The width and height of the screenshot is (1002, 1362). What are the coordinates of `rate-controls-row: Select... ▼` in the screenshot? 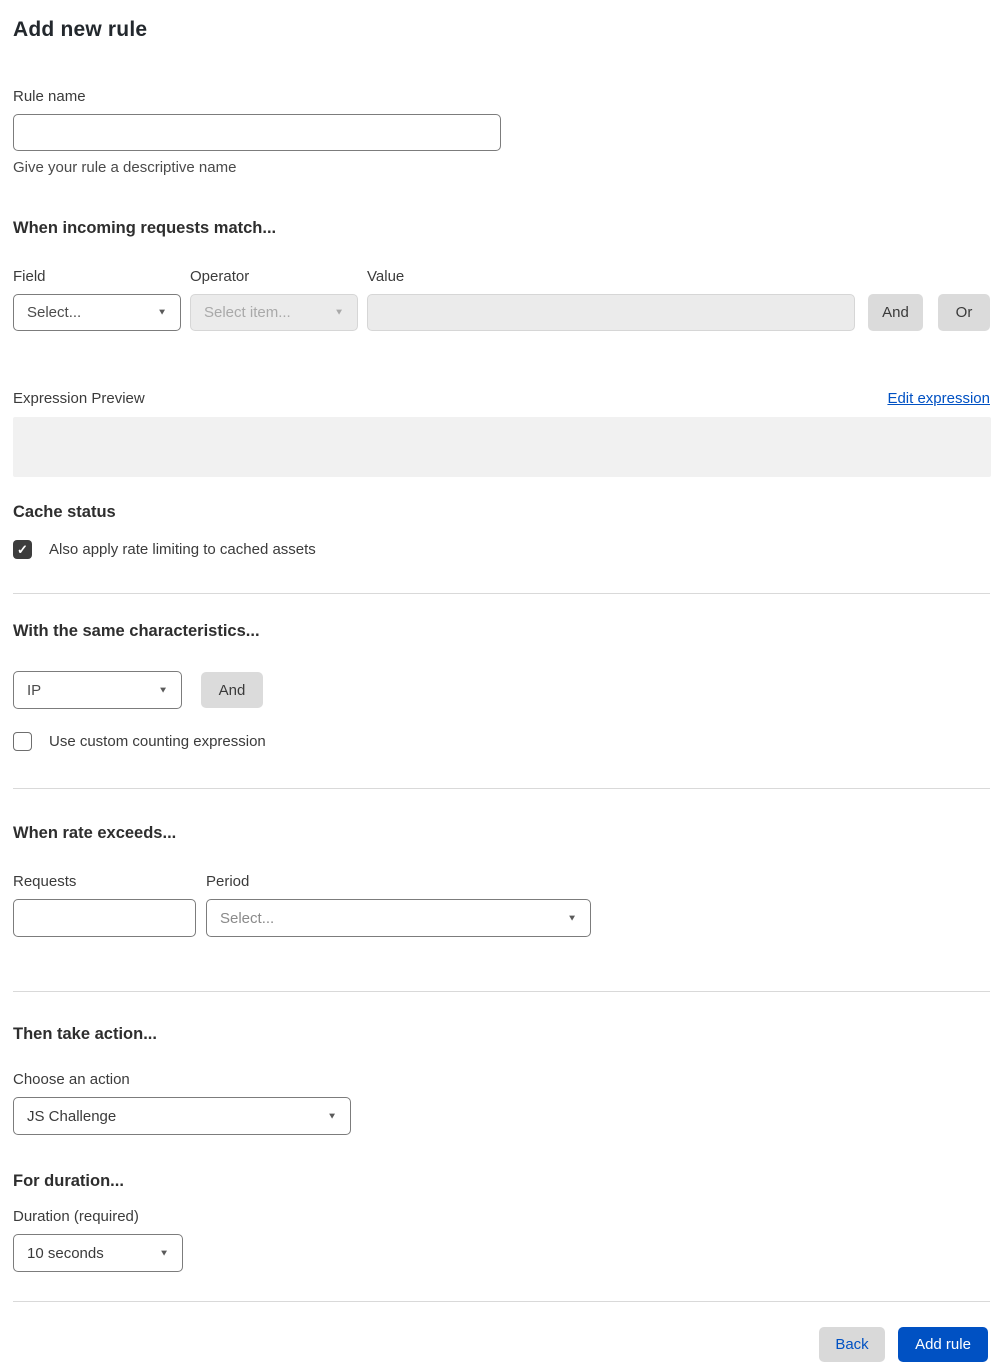 It's located at (501, 918).